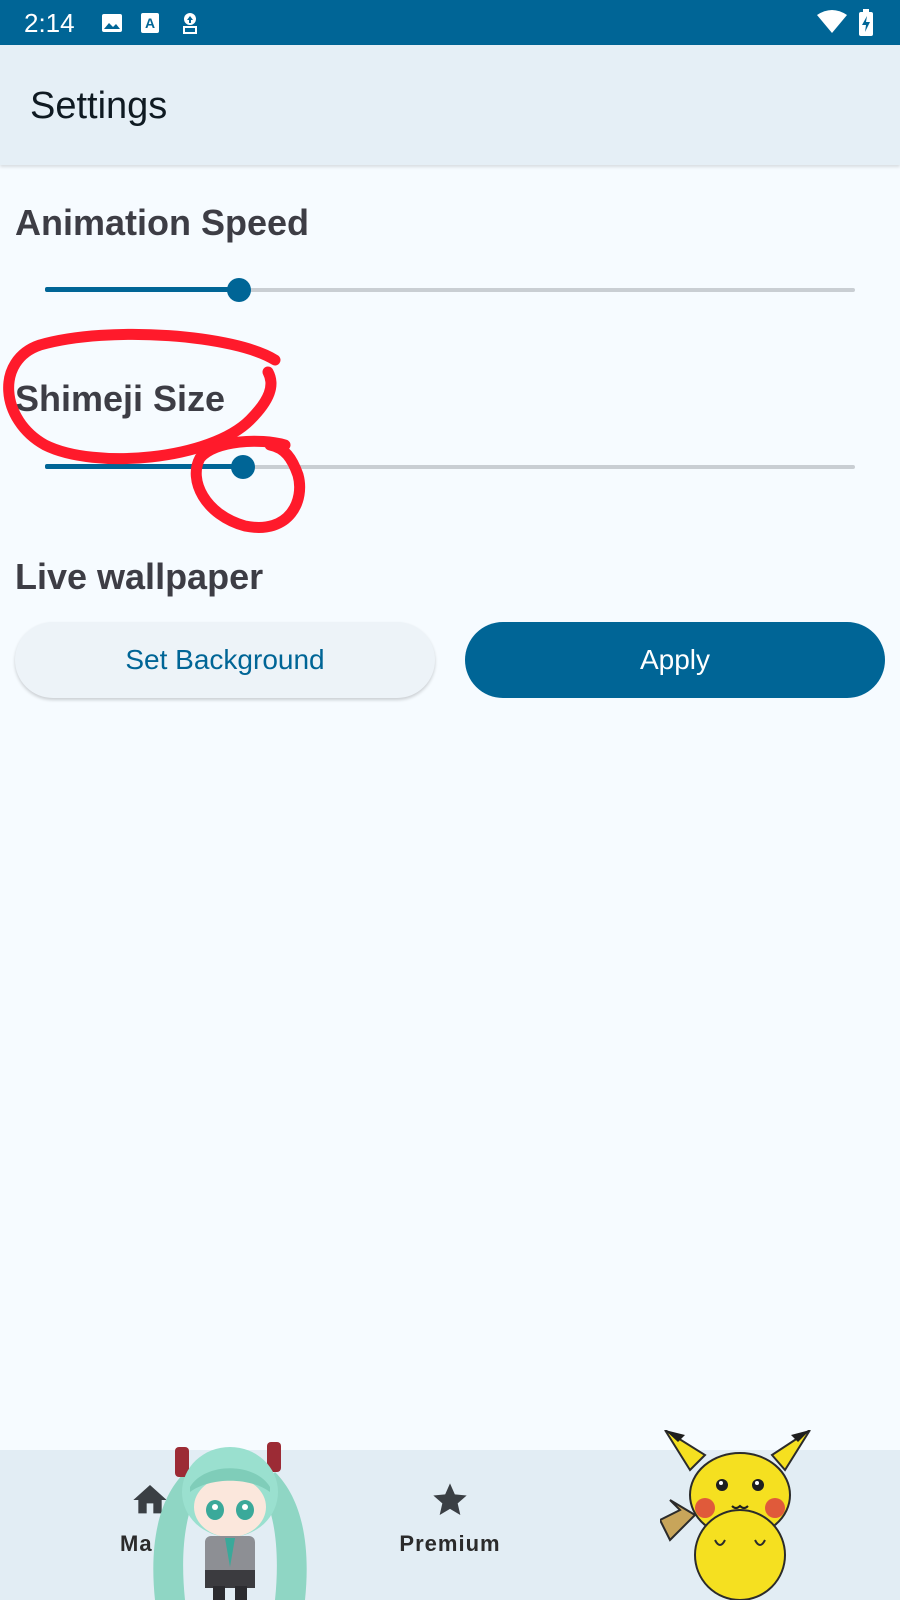 The height and width of the screenshot is (1600, 900). I want to click on star-icon, so click(450, 1503).